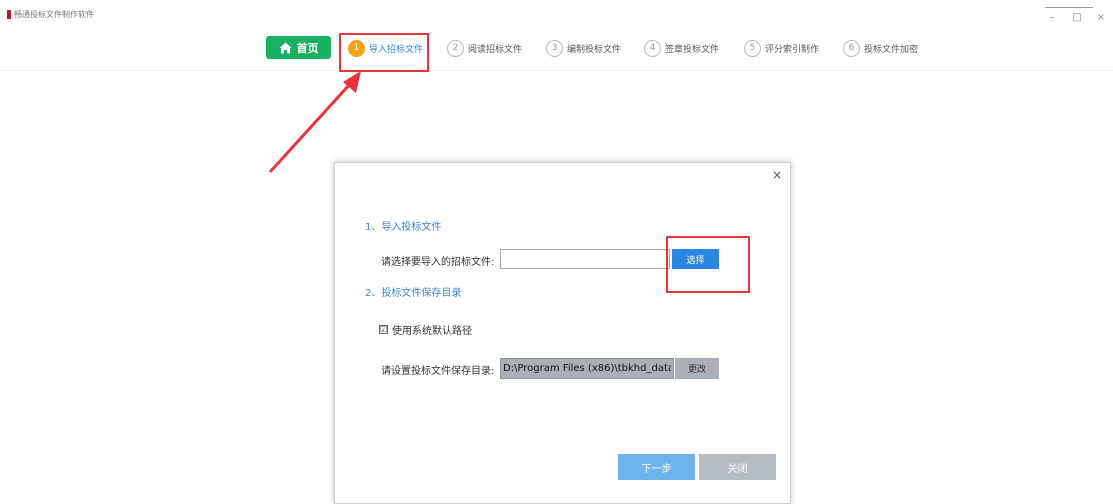 Image resolution: width=1113 pixels, height=504 pixels. What do you see at coordinates (413, 293) in the screenshot?
I see `section-save-dir-title: 2、投标文件保存目录` at bounding box center [413, 293].